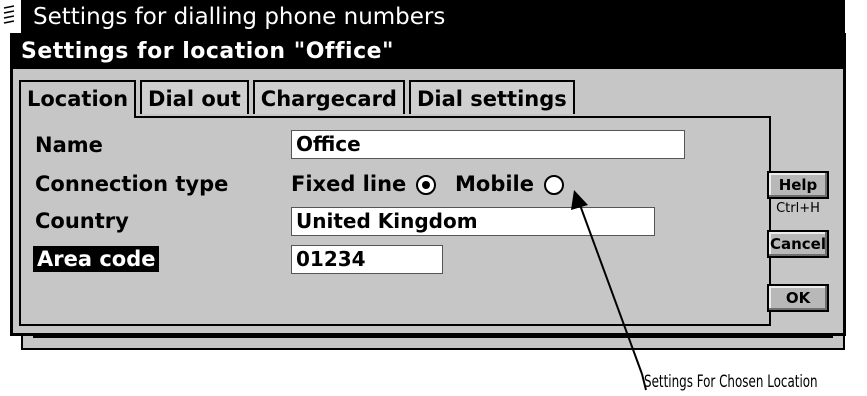 The width and height of the screenshot is (867, 396). What do you see at coordinates (731, 382) in the screenshot?
I see `callout-label: Settings For Chosen Location` at bounding box center [731, 382].